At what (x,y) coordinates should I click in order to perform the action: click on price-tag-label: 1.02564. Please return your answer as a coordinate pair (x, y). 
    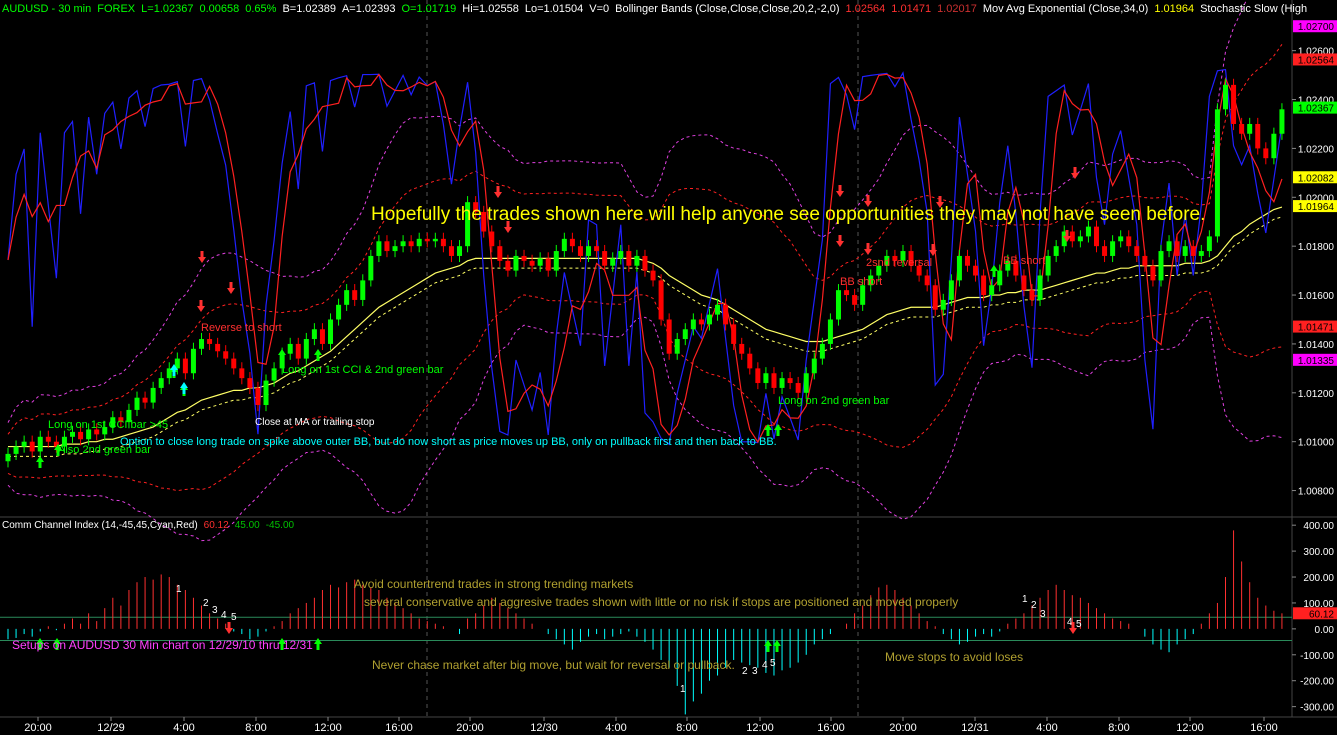
    Looking at the image, I should click on (1316, 60).